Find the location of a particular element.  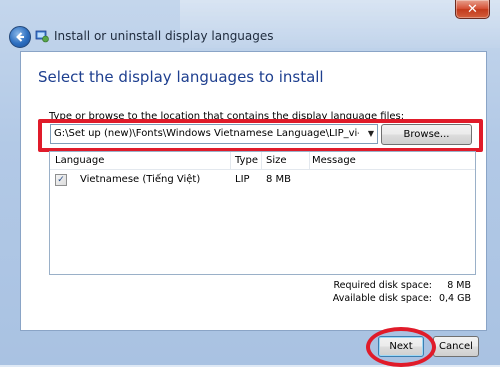

window-title: Install or uninstall display languages is located at coordinates (164, 36).